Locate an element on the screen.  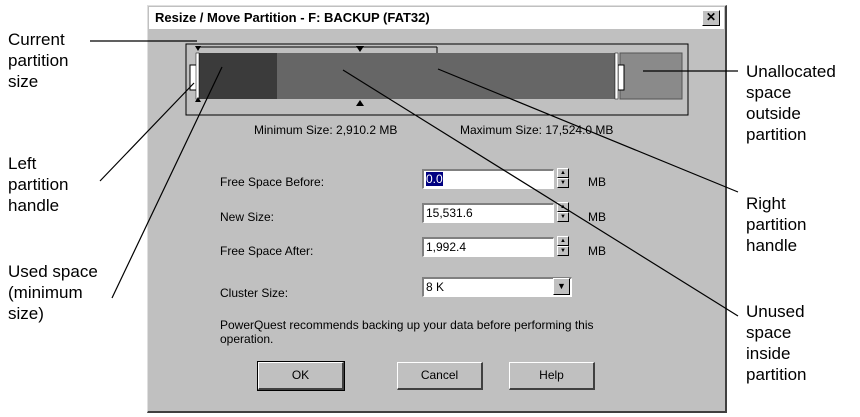
unallocated-space-bar is located at coordinates (651, 76).